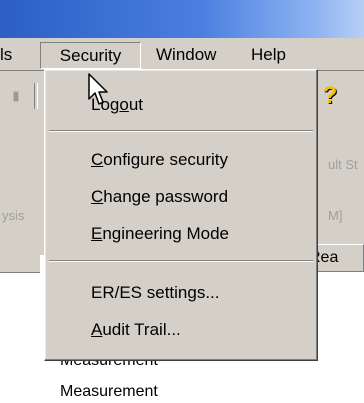 Image resolution: width=364 pixels, height=403 pixels. Describe the element at coordinates (98, 89) in the screenshot. I see `mouse-pointer-icon` at that location.